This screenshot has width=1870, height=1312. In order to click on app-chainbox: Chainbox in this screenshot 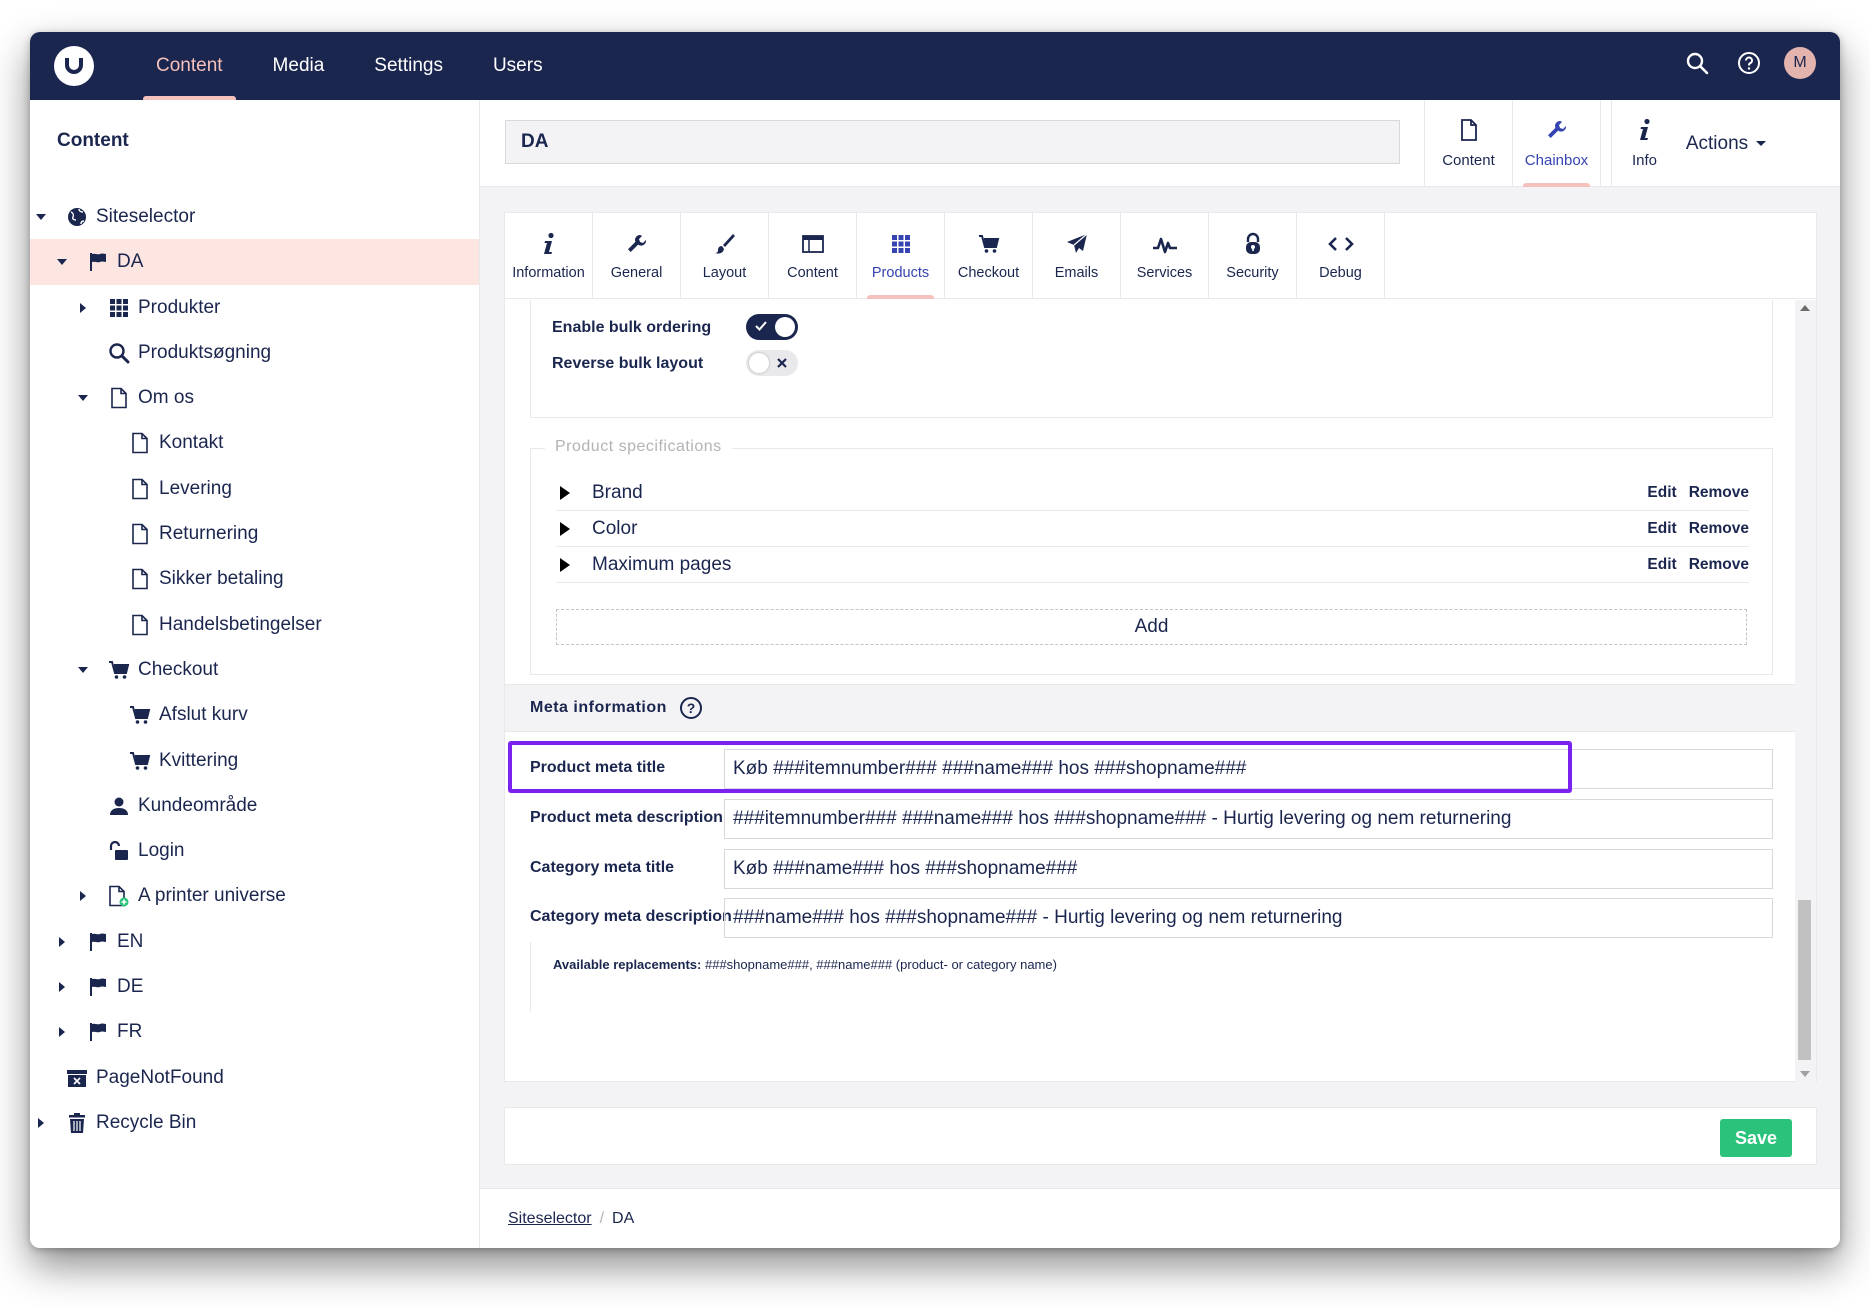, I will do `click(1556, 143)`.